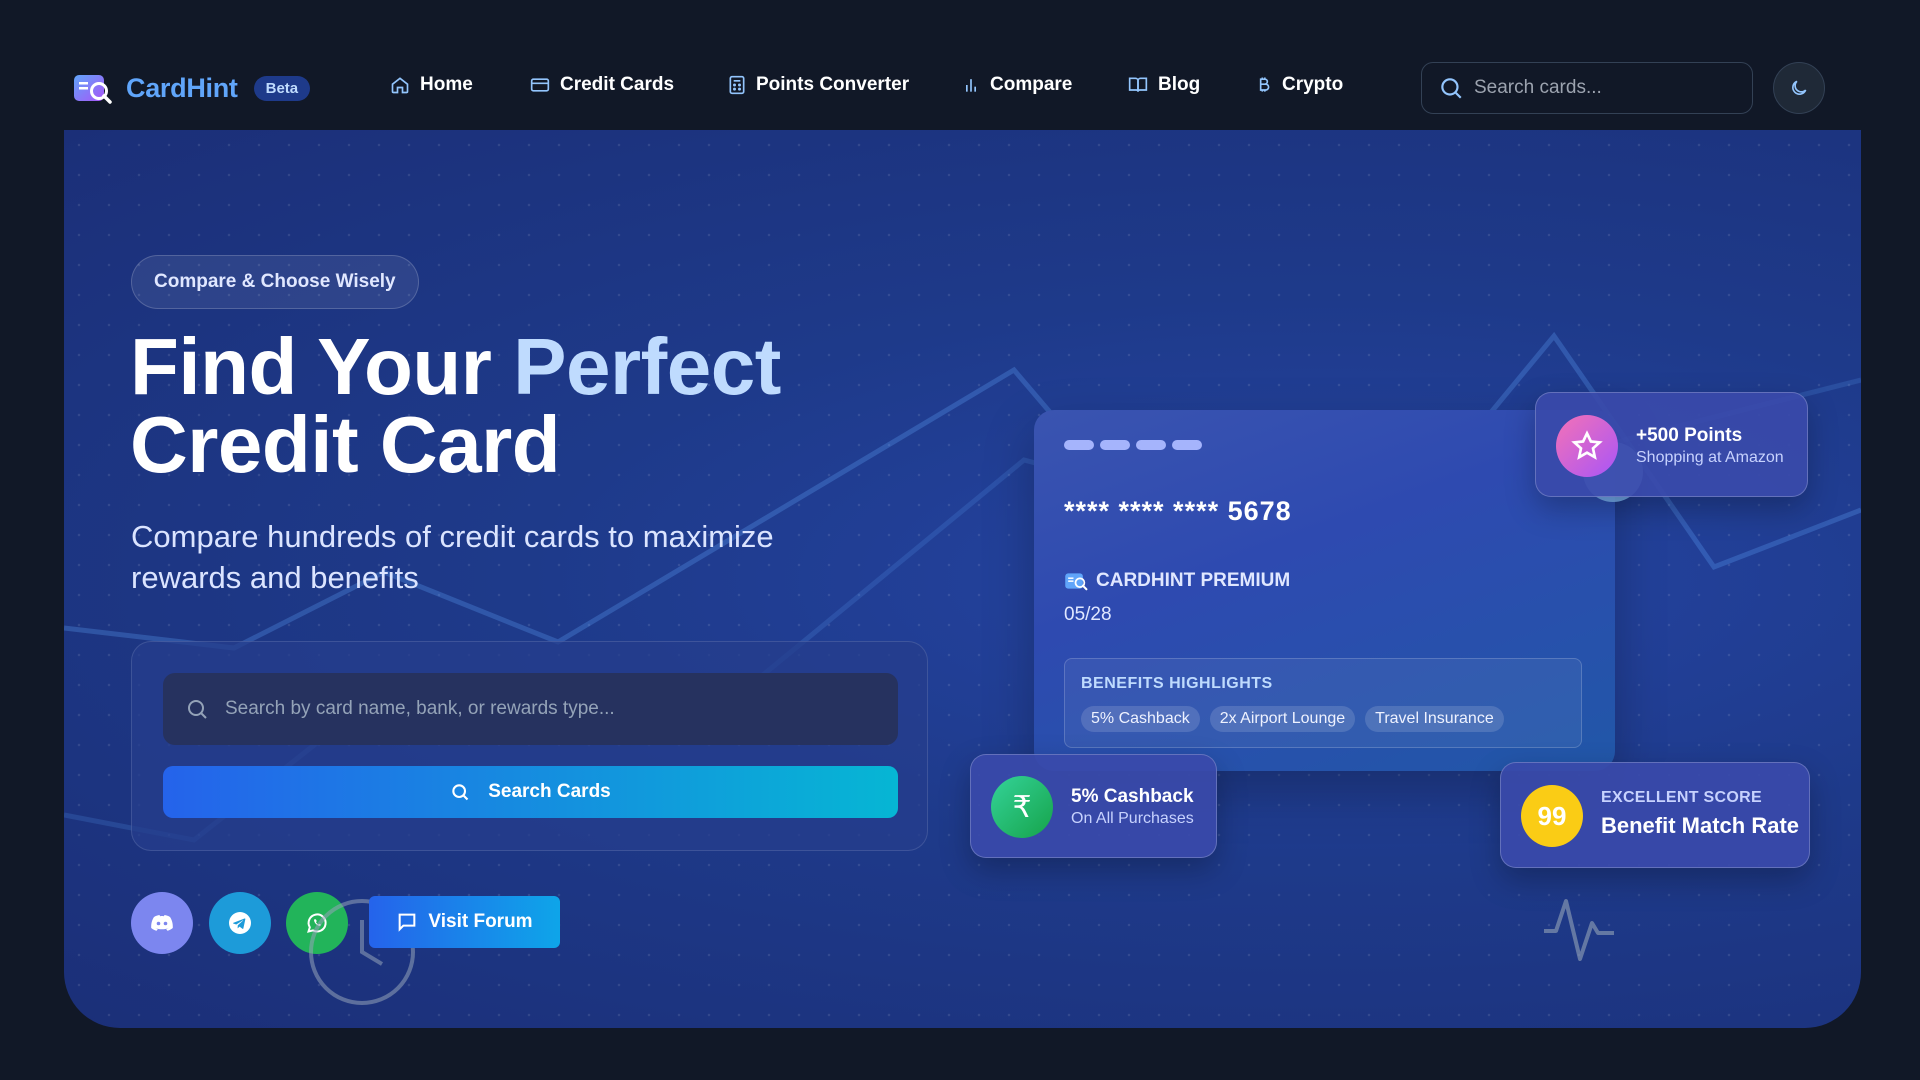 Image resolution: width=1920 pixels, height=1080 pixels. What do you see at coordinates (1259, 511) in the screenshot?
I see `card-number-last4: 5678` at bounding box center [1259, 511].